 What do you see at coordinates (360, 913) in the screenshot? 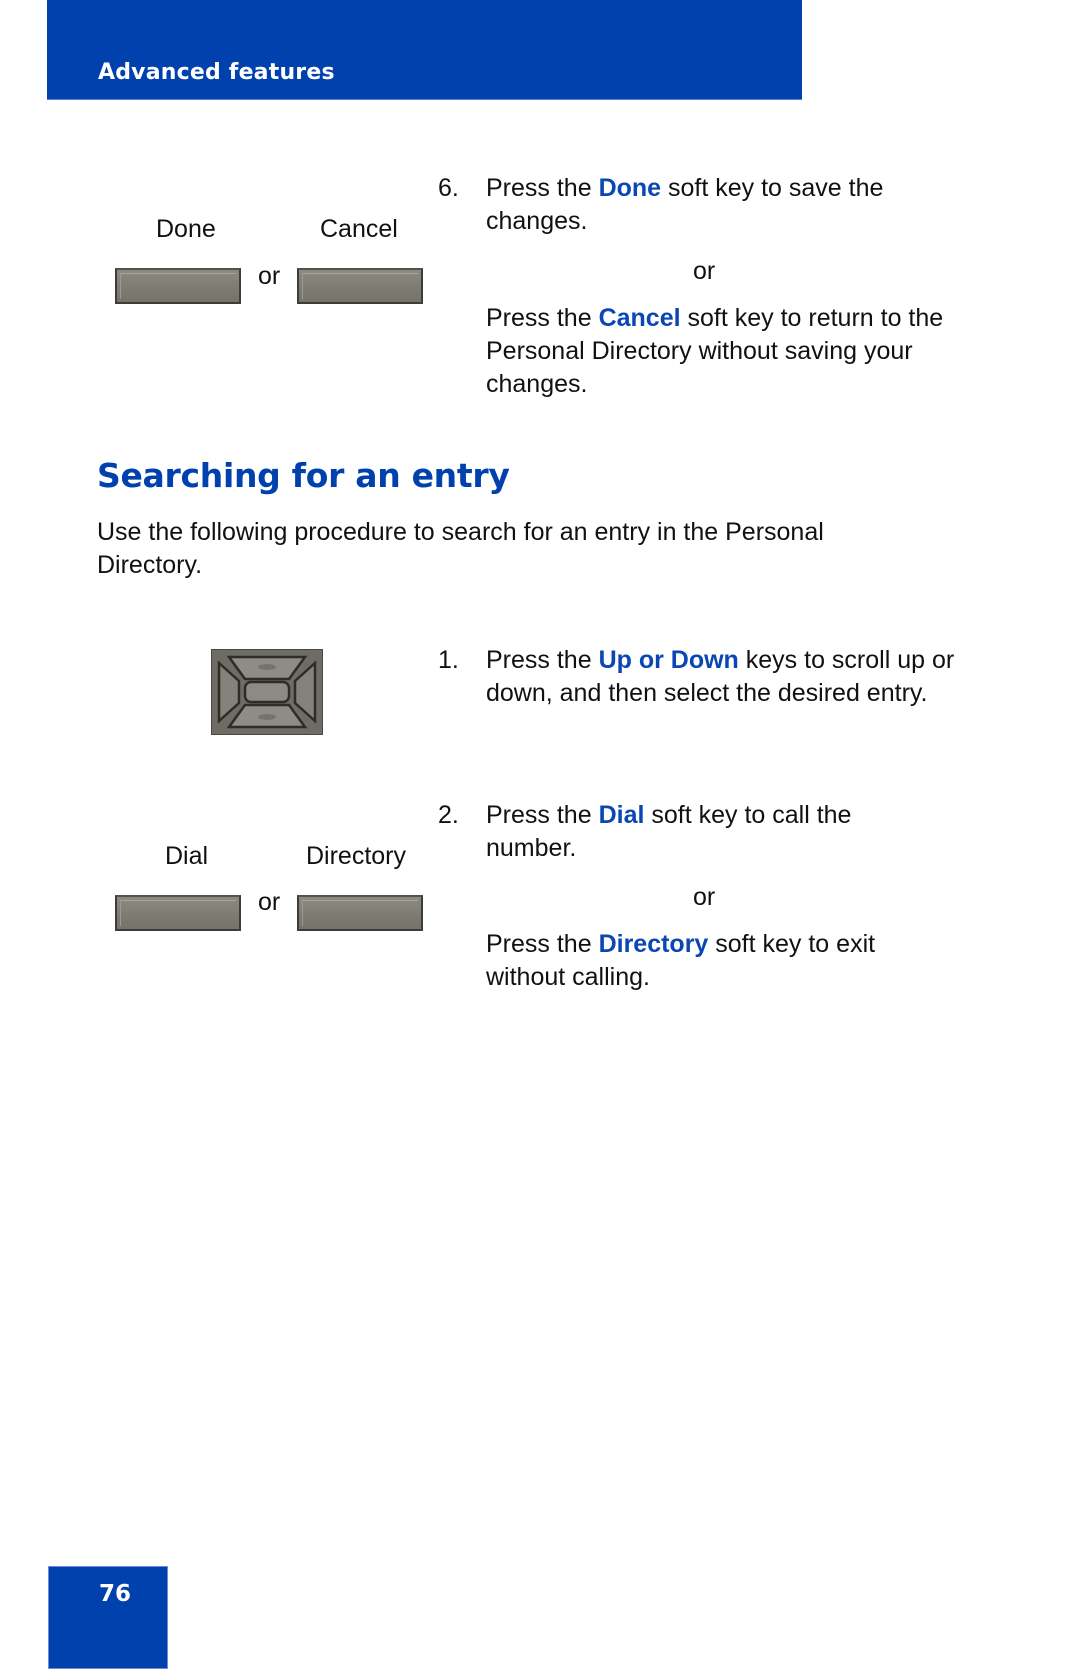
I see `directory-softkey` at bounding box center [360, 913].